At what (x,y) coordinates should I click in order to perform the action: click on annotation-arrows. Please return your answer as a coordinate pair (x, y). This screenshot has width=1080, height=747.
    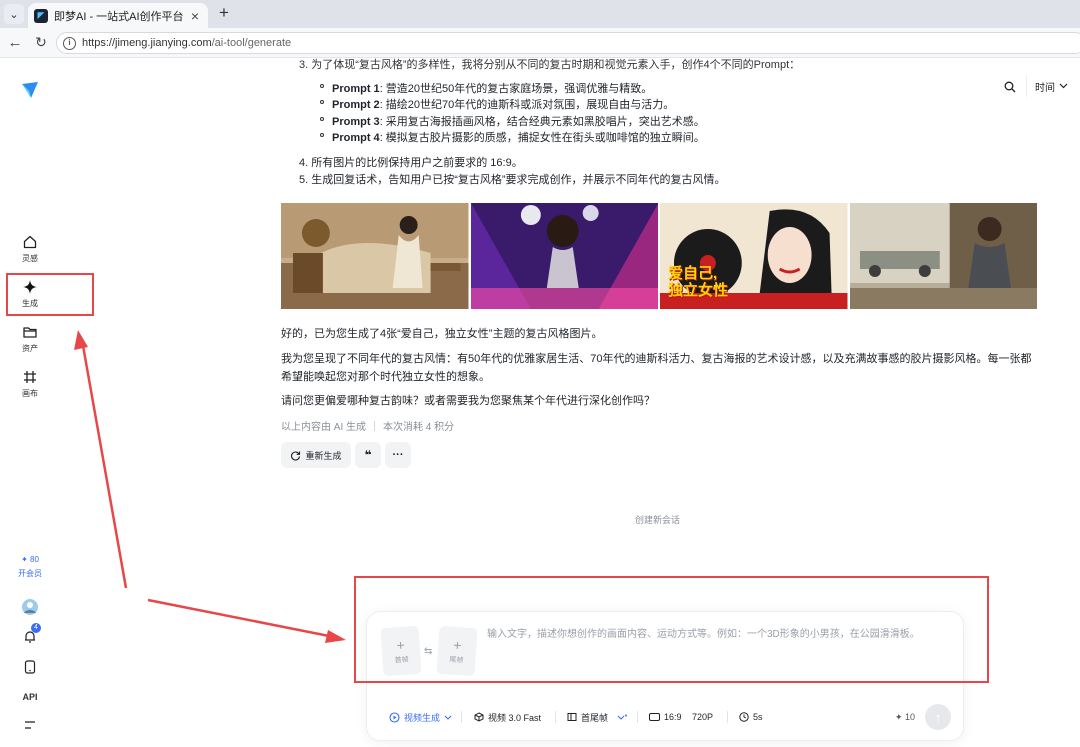
    Looking at the image, I should click on (210, 486).